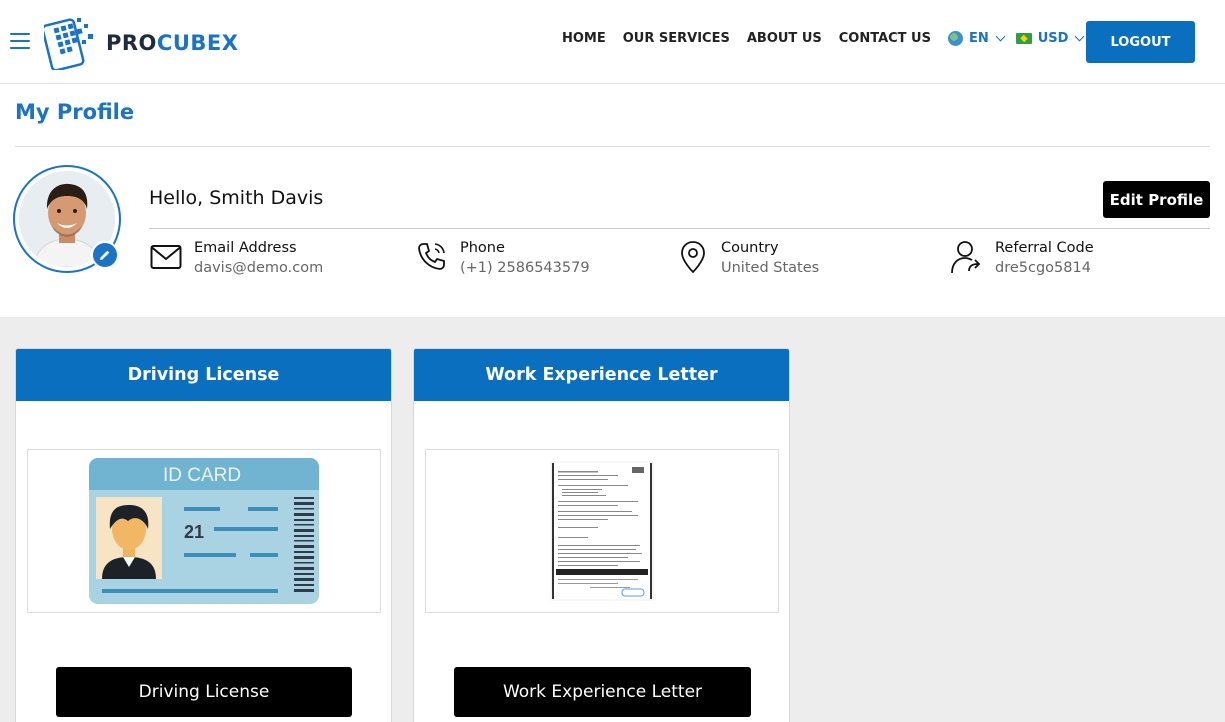 The width and height of the screenshot is (1225, 722). I want to click on nav-contact-us: CONTACT US, so click(885, 38).